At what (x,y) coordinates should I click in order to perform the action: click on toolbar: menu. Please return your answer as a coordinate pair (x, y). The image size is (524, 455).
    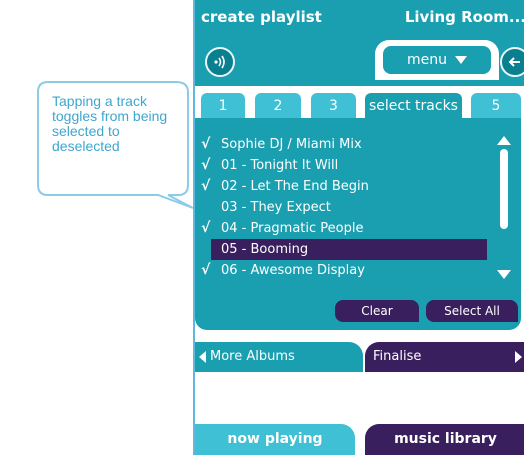
    Looking at the image, I should click on (359, 63).